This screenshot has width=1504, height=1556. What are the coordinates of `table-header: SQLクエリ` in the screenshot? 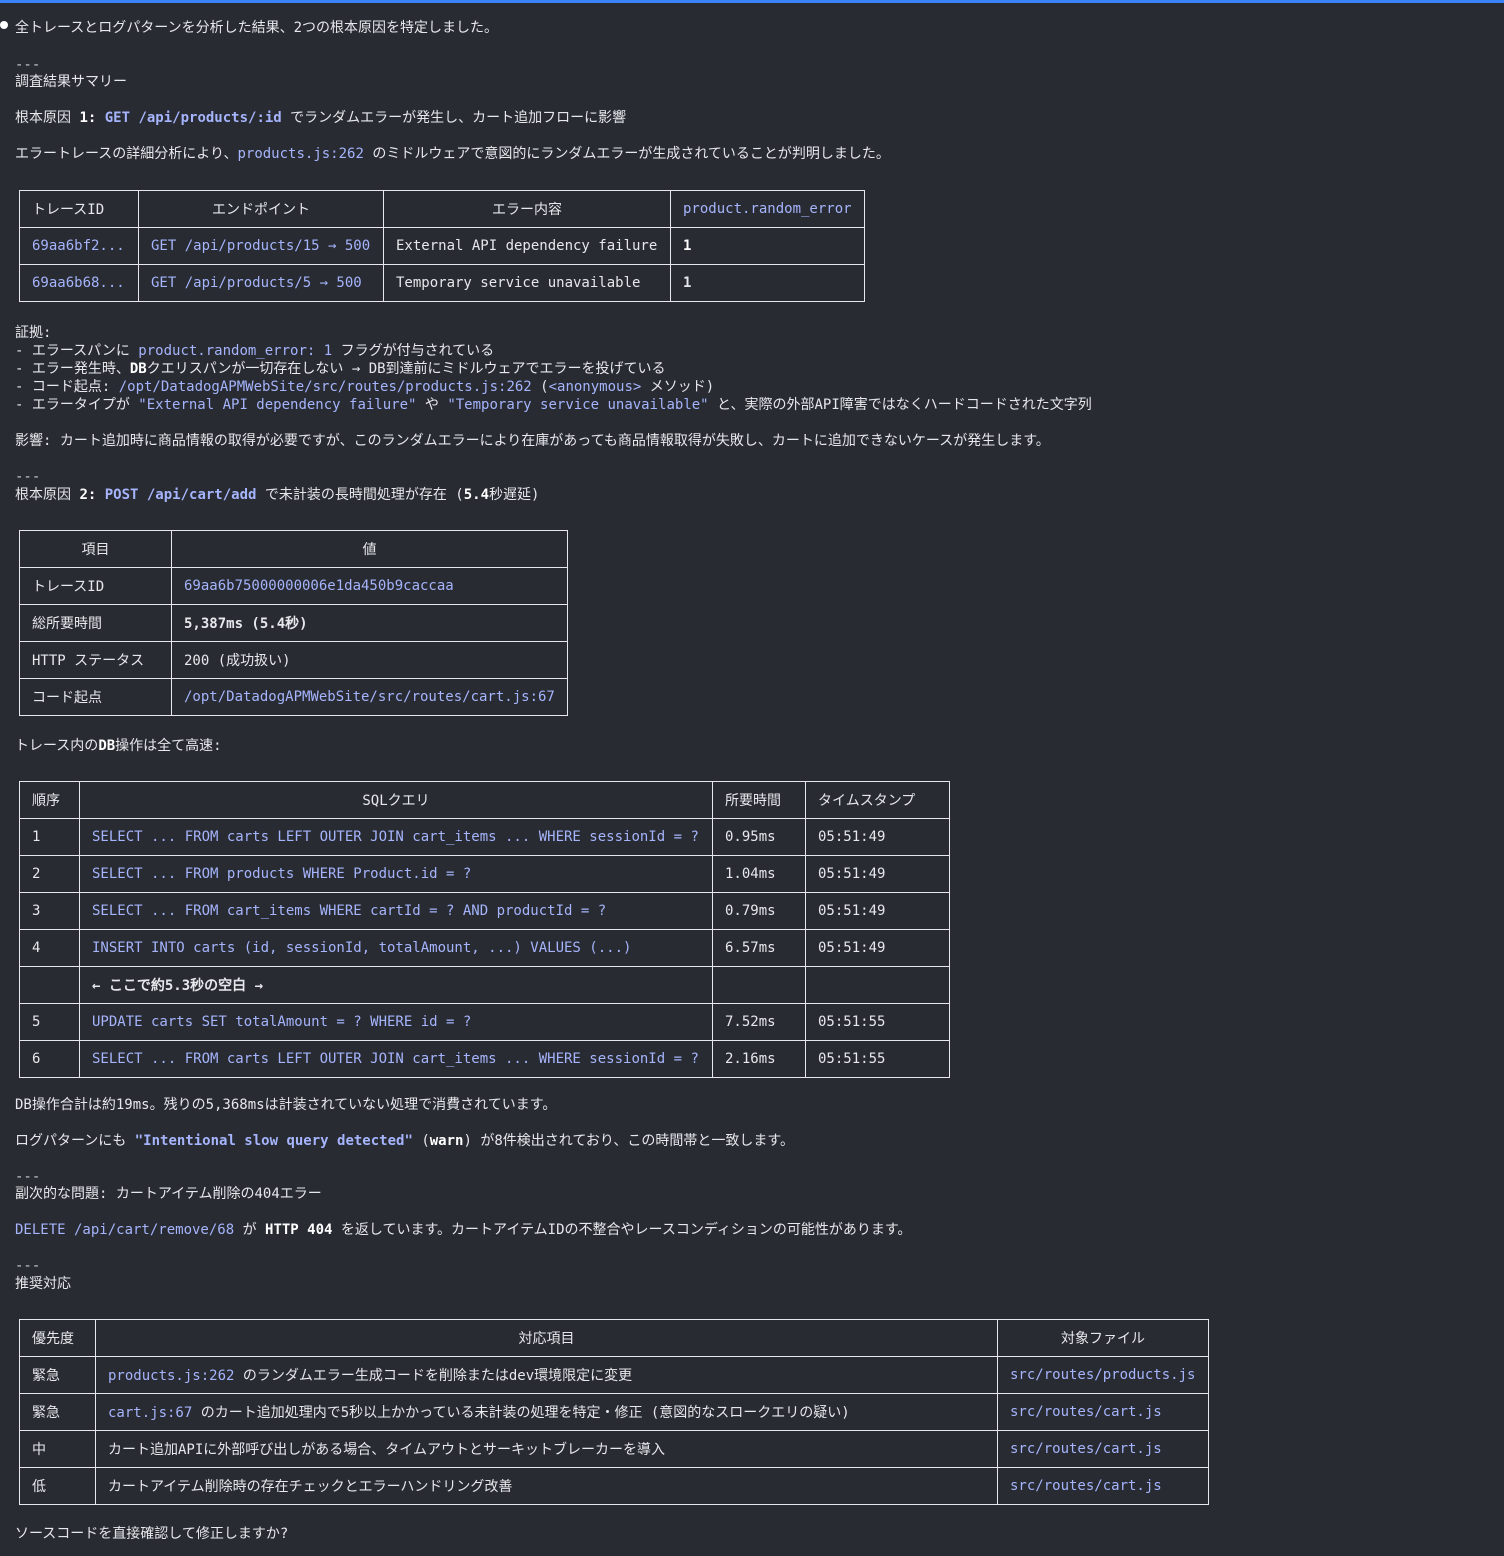 It's located at (396, 800).